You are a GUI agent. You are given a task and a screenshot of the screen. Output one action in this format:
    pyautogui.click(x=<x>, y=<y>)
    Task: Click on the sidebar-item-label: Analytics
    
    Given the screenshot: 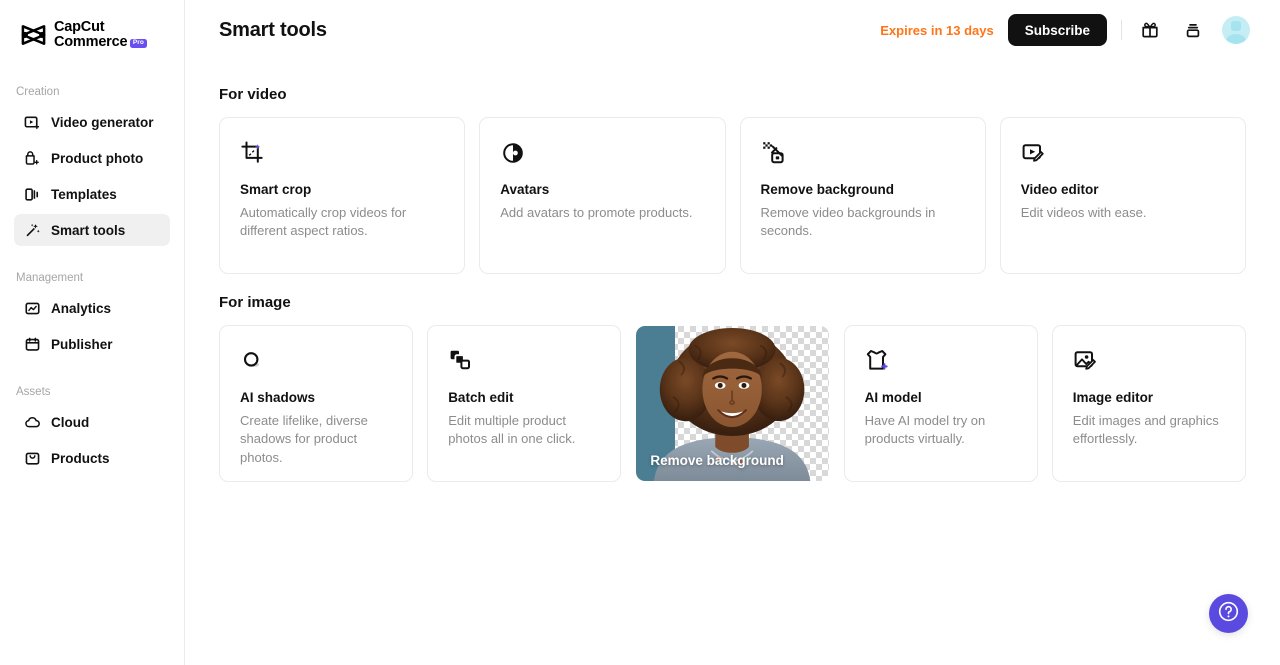 What is the action you would take?
    pyautogui.click(x=81, y=308)
    